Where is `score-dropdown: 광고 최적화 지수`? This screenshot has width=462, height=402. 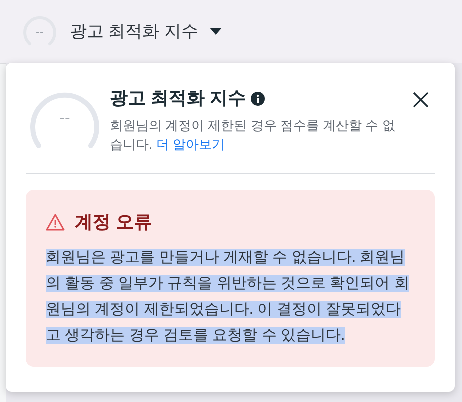
score-dropdown: 광고 최적화 지수 is located at coordinates (146, 31).